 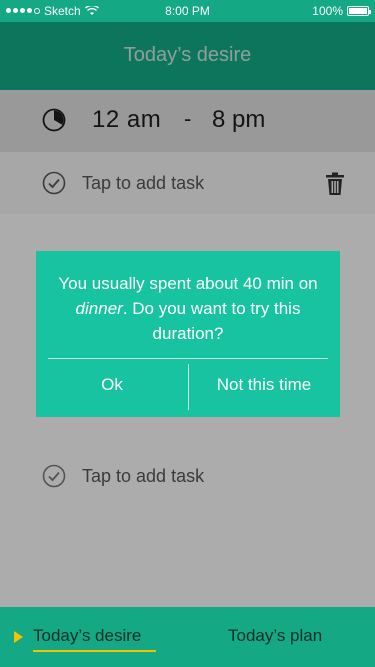 What do you see at coordinates (18, 637) in the screenshot?
I see `active-tab-indicator-icon` at bounding box center [18, 637].